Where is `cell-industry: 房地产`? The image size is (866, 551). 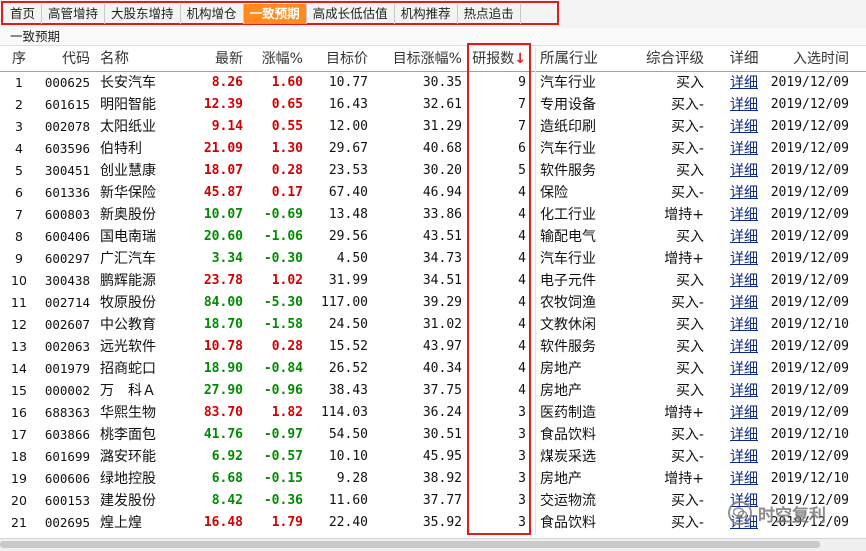 cell-industry: 房地产 is located at coordinates (561, 369).